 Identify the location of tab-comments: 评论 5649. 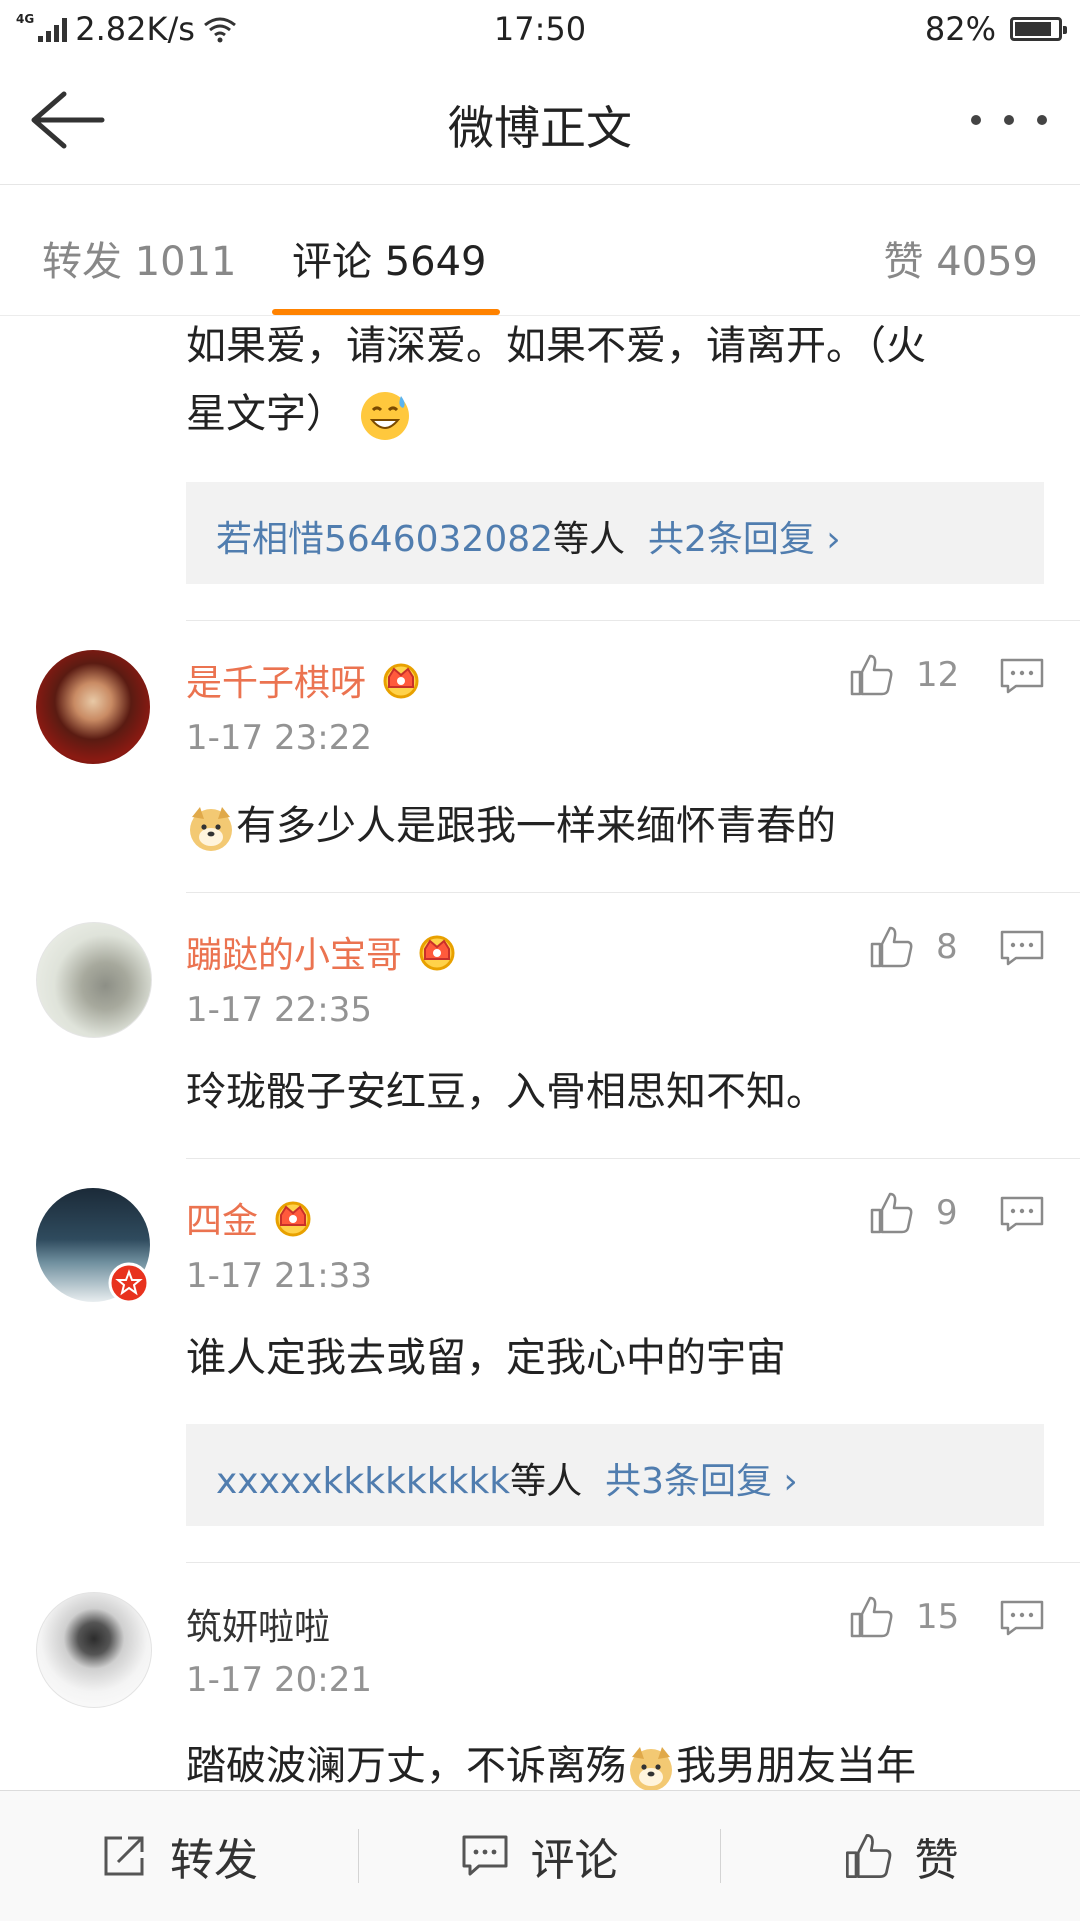
(389, 258).